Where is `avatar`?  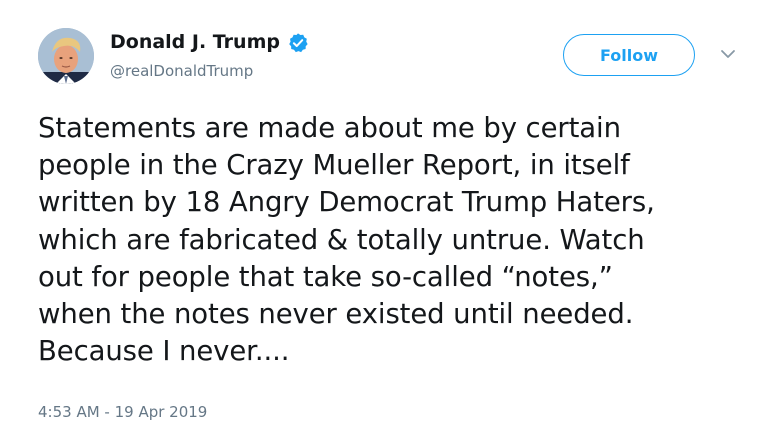
avatar is located at coordinates (66, 56).